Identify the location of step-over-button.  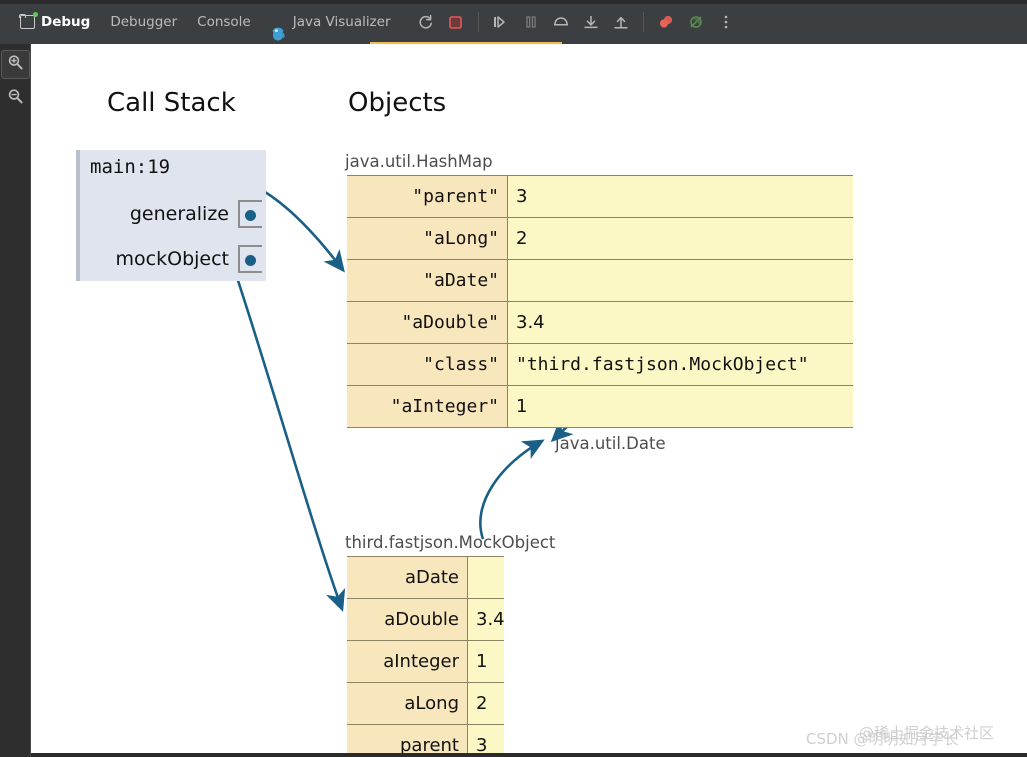
(561, 22).